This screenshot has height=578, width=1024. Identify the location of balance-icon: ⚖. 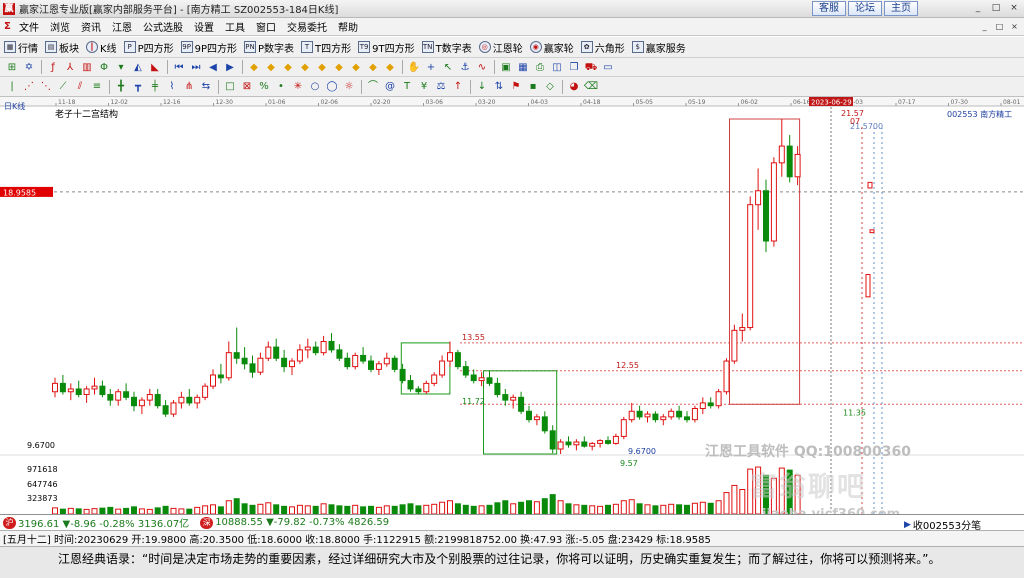
(441, 86).